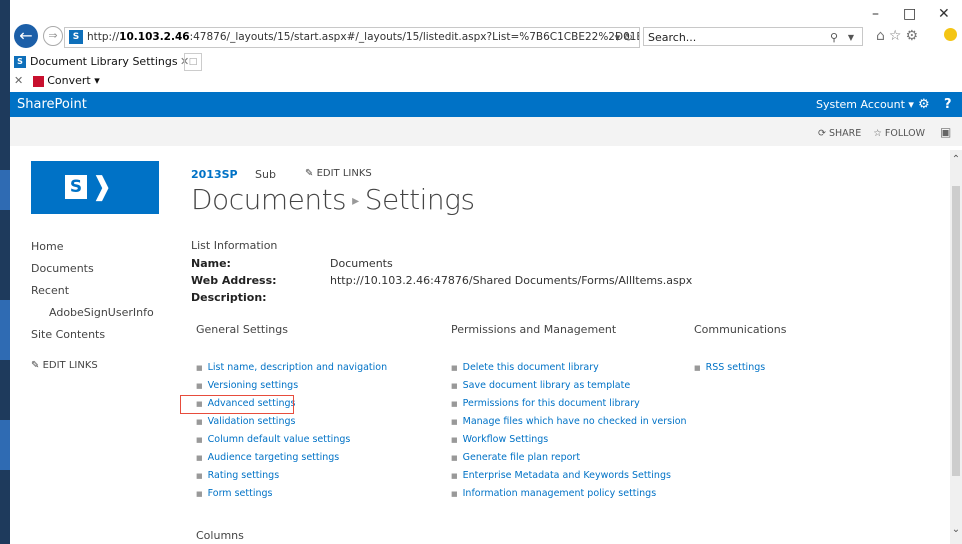 Image resolution: width=962 pixels, height=544 pixels. I want to click on permissions-heading: Permissions and Management, so click(534, 329).